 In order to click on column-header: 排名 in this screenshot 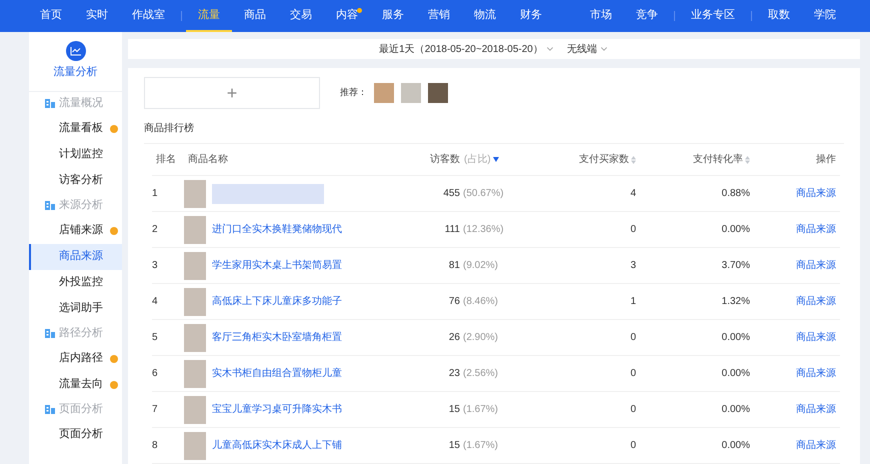, I will do `click(166, 159)`.